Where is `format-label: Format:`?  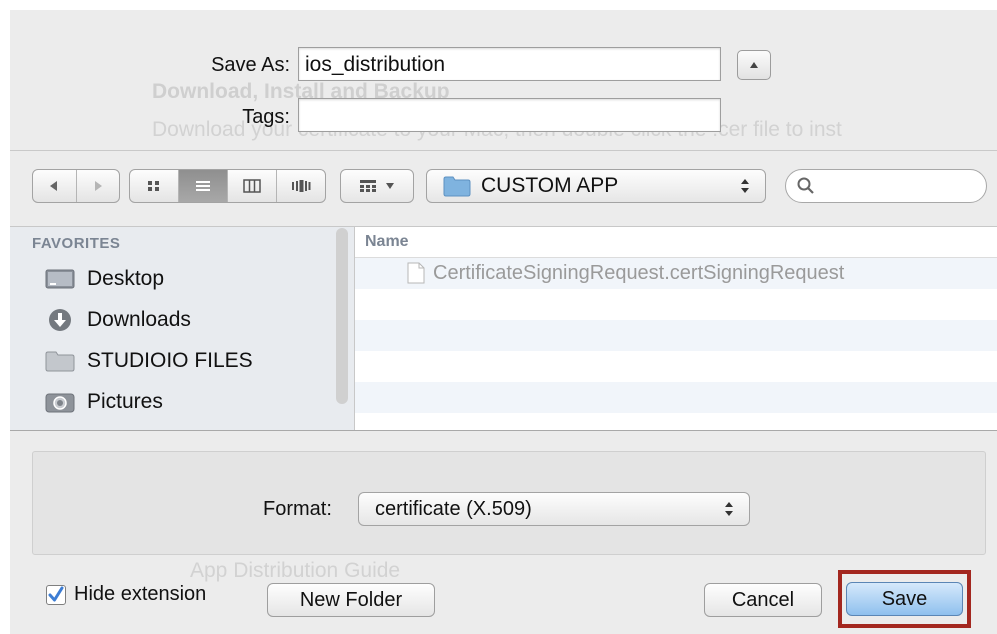
format-label: Format: is located at coordinates (297, 509).